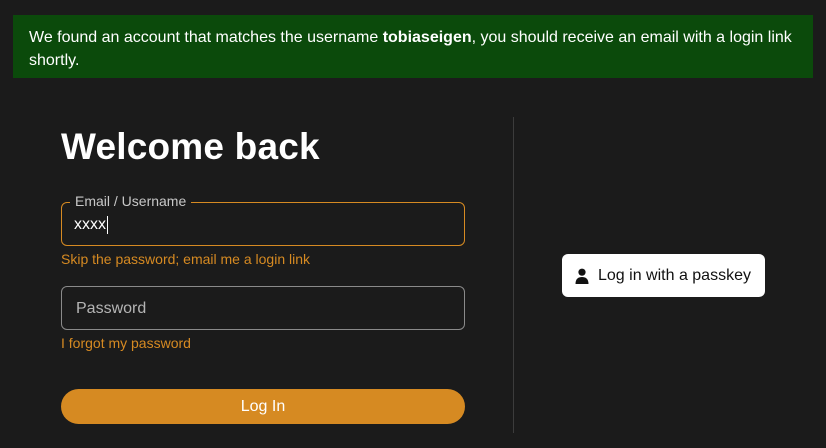 This screenshot has width=826, height=448. Describe the element at coordinates (674, 275) in the screenshot. I see `passkey-button-label: Log in with a passkey` at that location.